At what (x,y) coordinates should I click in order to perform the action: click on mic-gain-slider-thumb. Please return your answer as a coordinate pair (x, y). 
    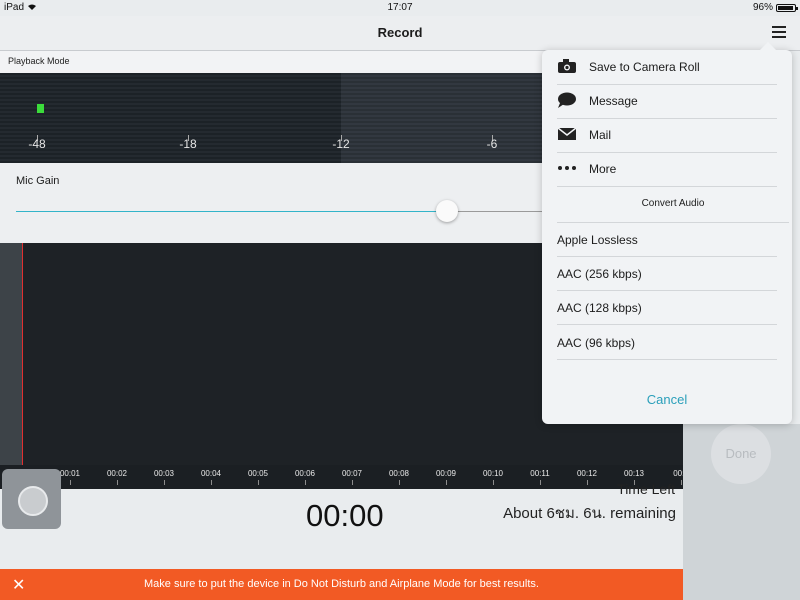
    Looking at the image, I should click on (447, 211).